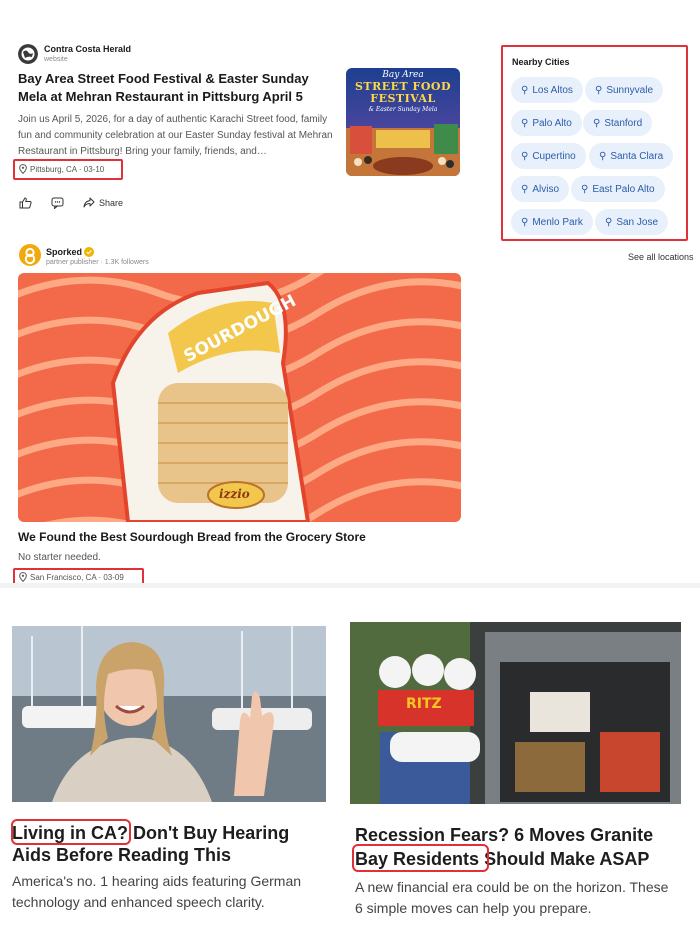 The height and width of the screenshot is (934, 700). Describe the element at coordinates (564, 859) in the screenshot. I see `ad-title-rest: Should Make ASAP` at that location.